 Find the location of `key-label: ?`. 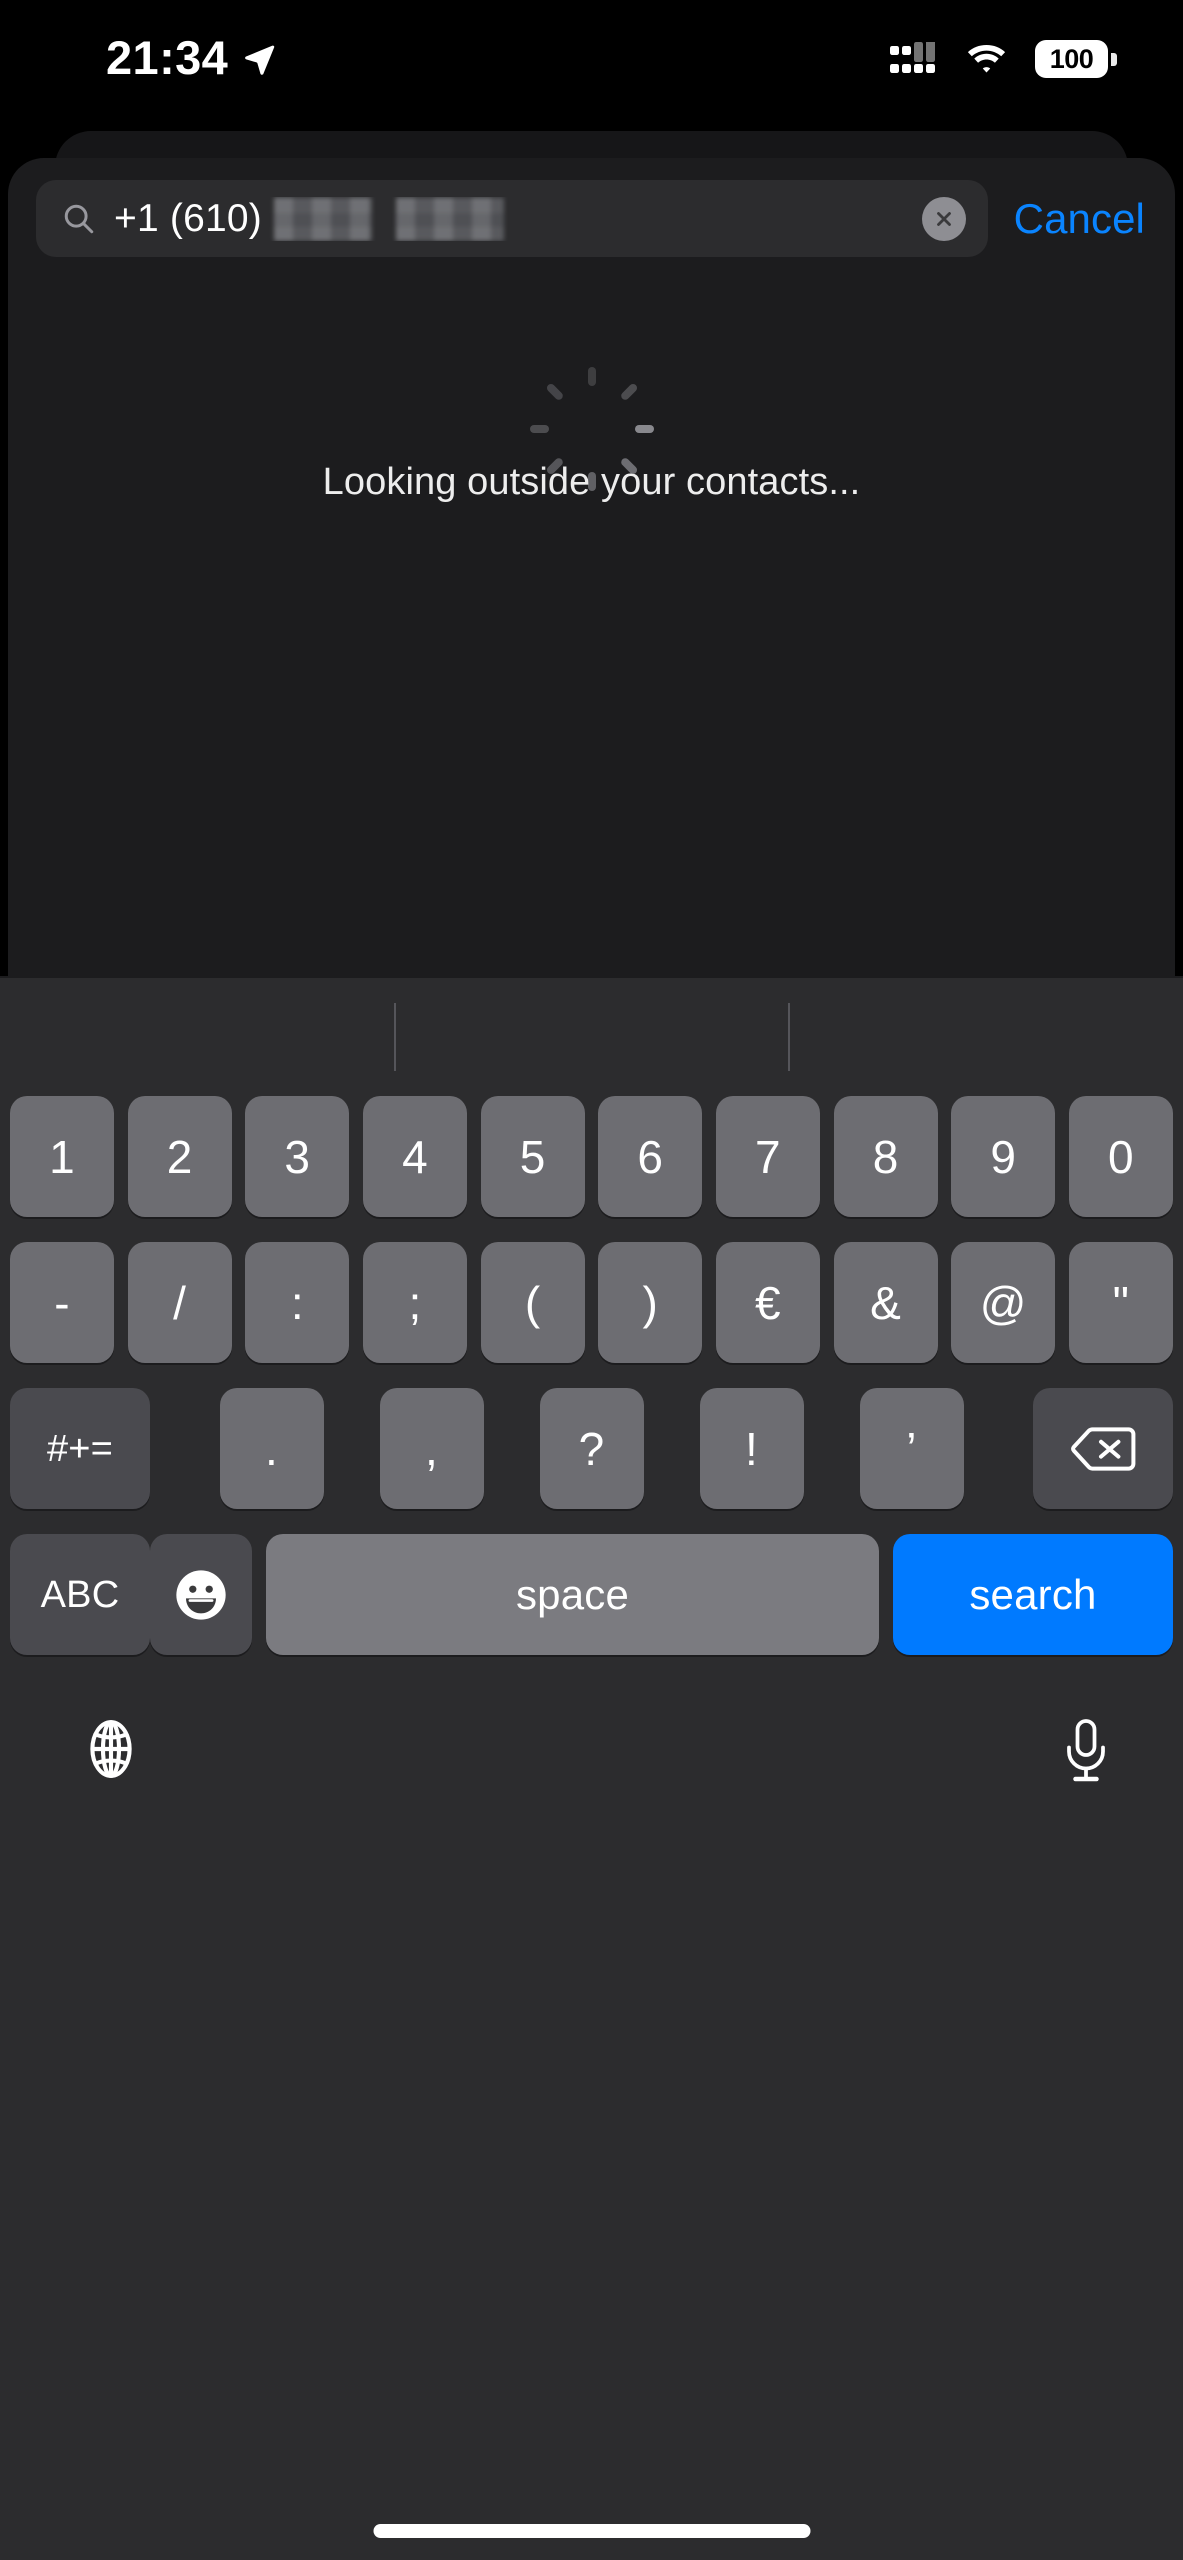

key-label: ? is located at coordinates (591, 1448).